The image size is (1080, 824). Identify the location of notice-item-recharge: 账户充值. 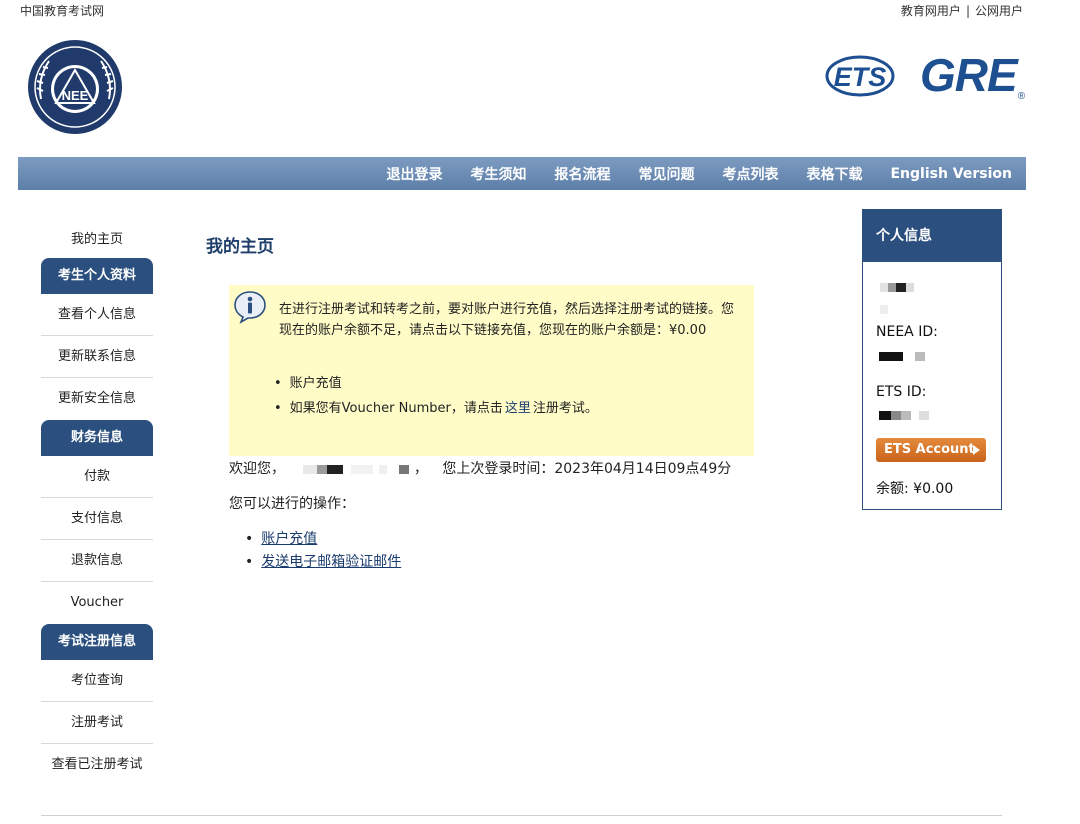
(436, 383).